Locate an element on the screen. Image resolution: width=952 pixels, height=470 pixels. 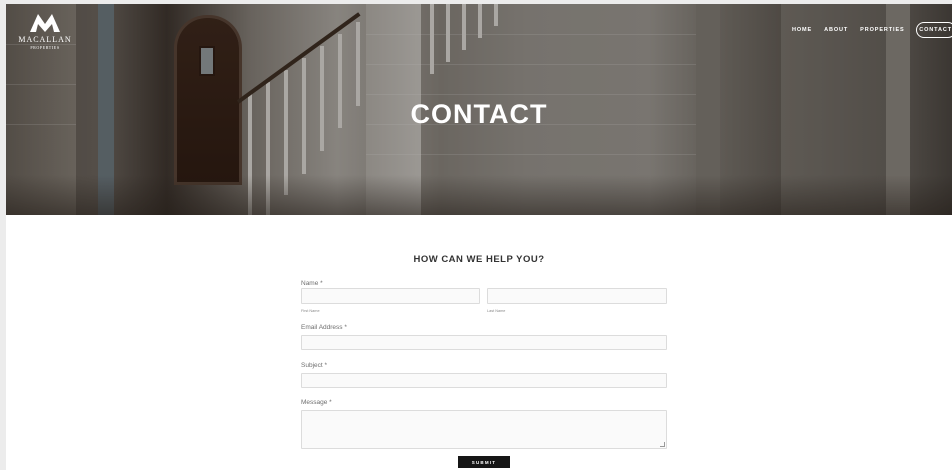
first-name-sublabel: First Name is located at coordinates (310, 311).